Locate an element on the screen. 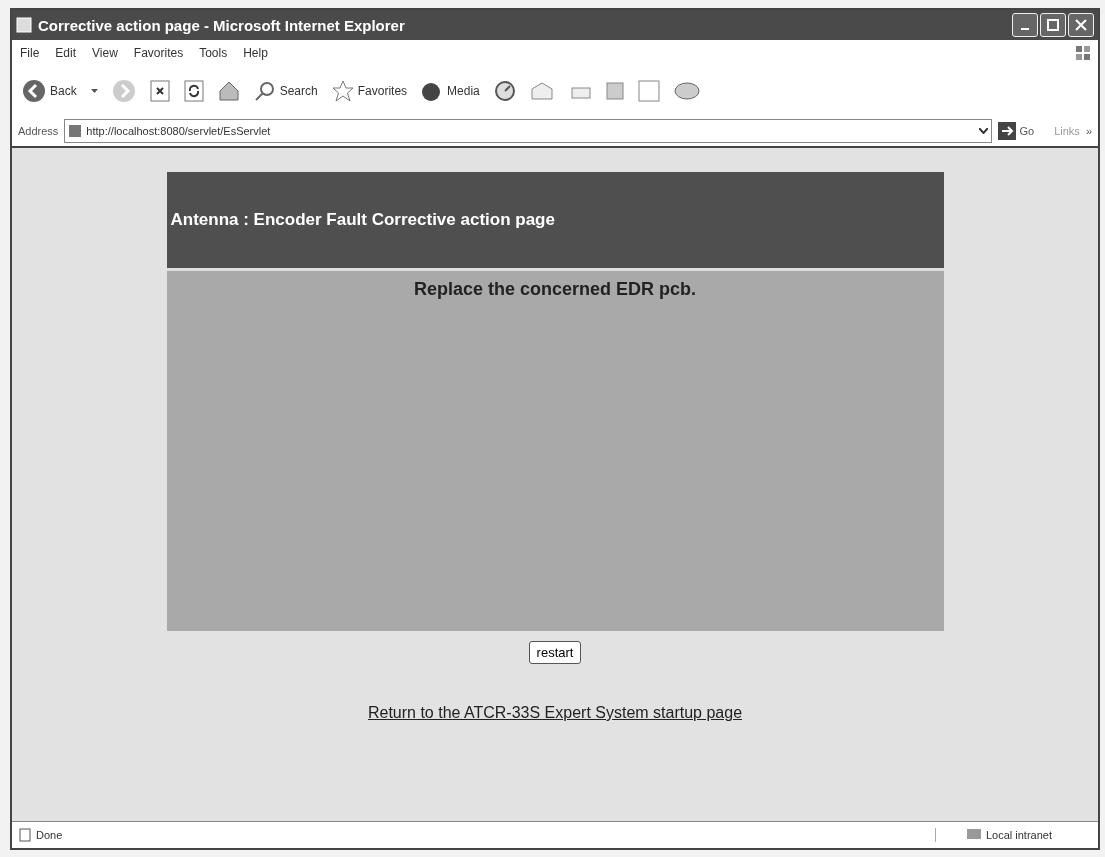  stop-icon is located at coordinates (159, 91).